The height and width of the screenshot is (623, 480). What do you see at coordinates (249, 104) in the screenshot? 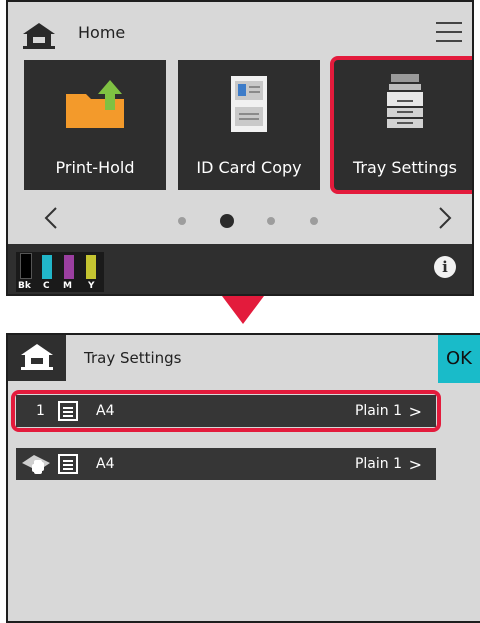
I see `id-card-icon` at bounding box center [249, 104].